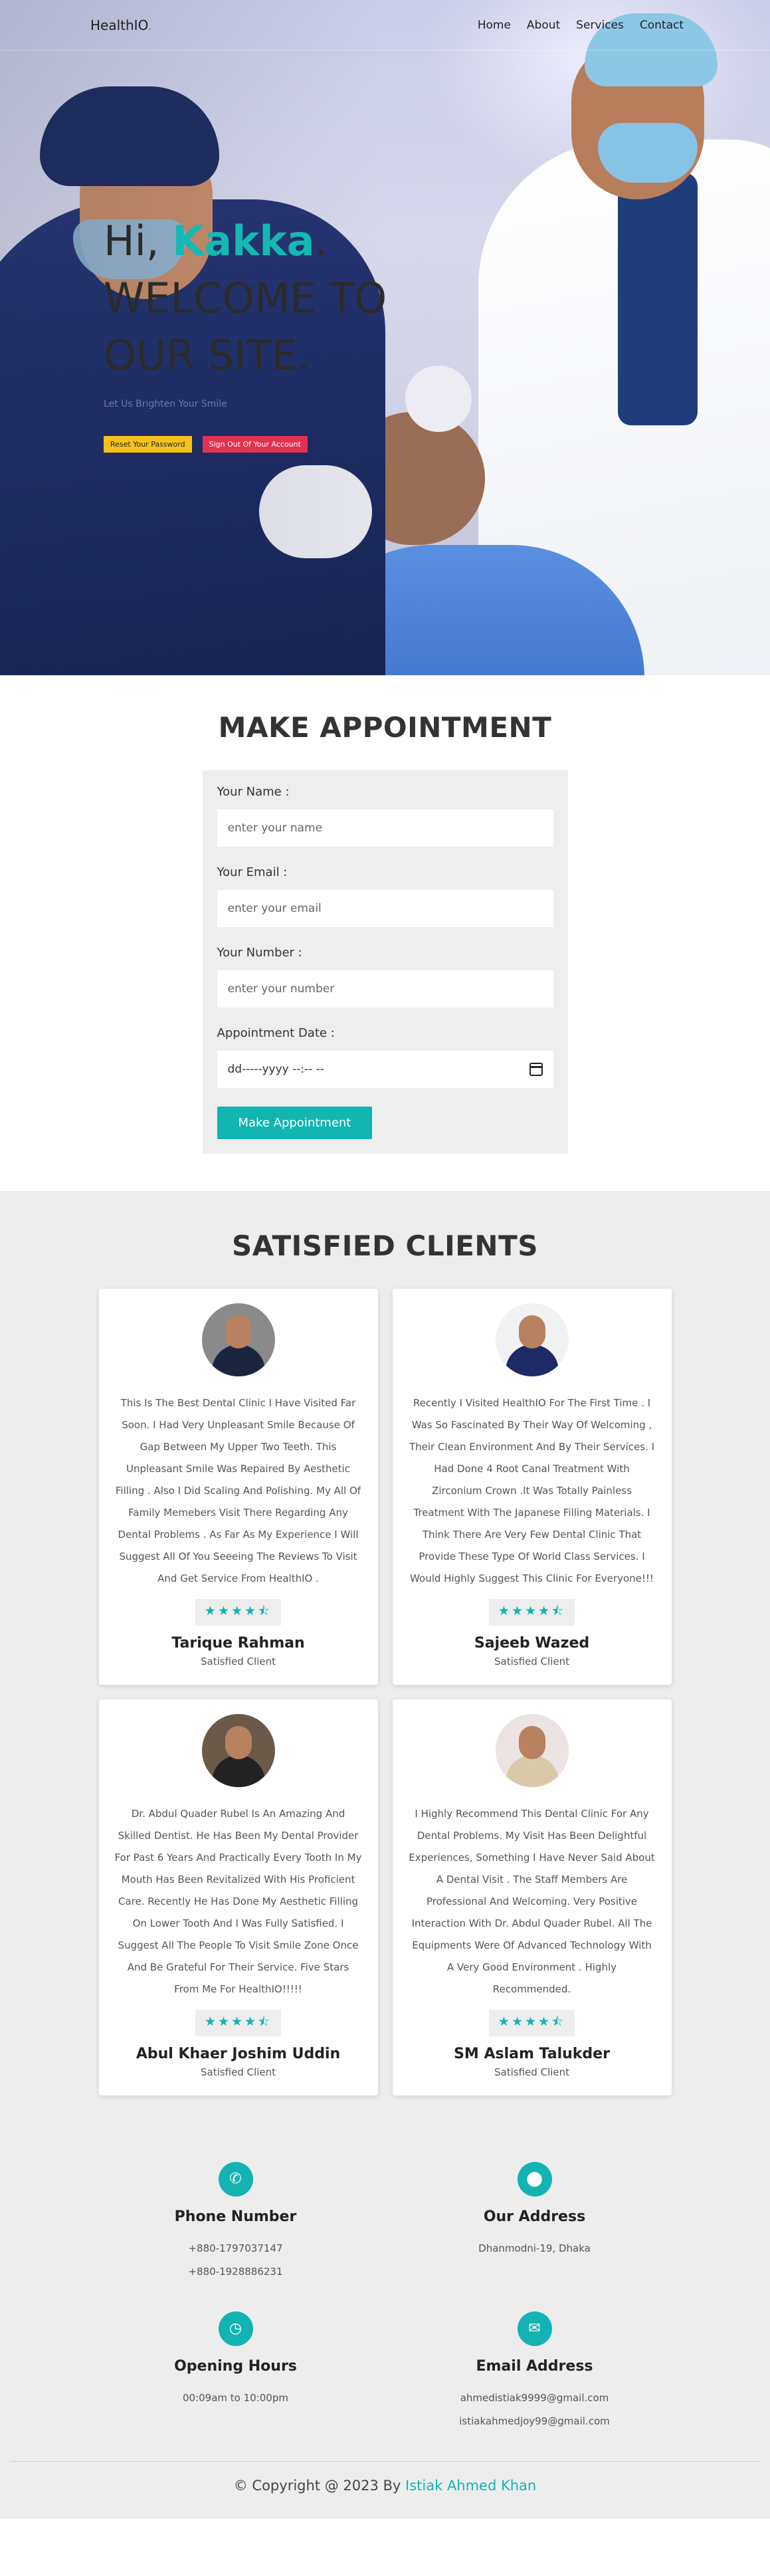  I want to click on clients-title: SATISFIED CLIENTS, so click(385, 1246).